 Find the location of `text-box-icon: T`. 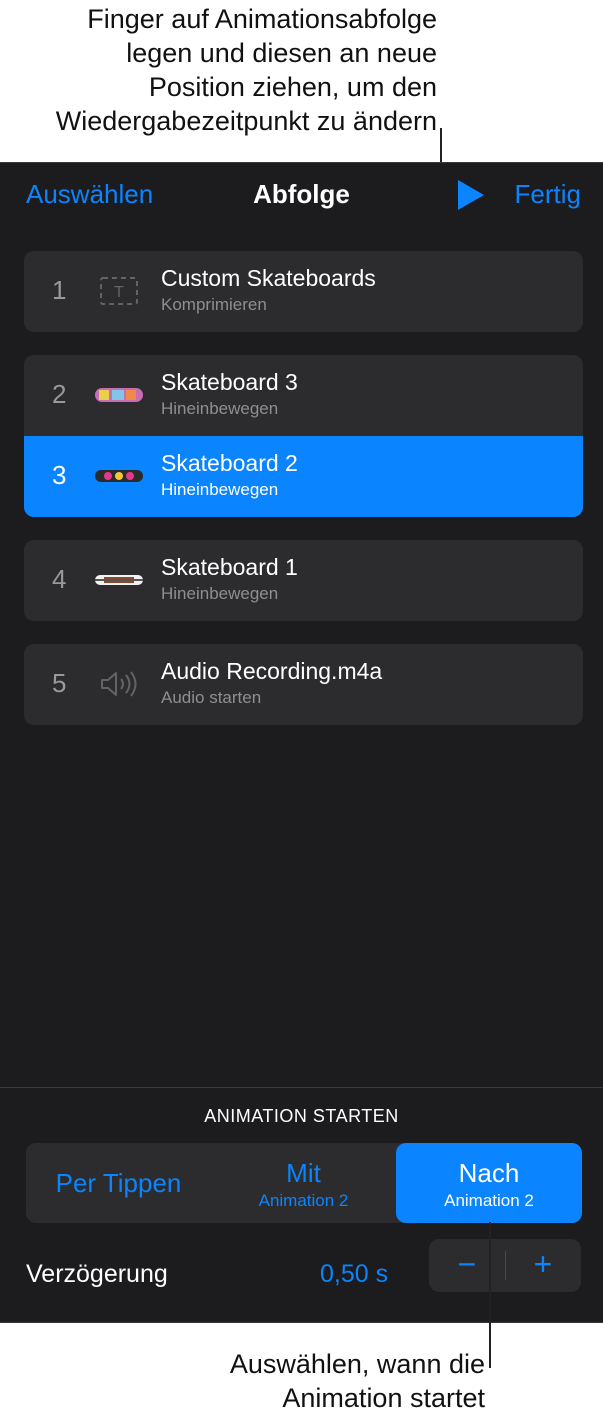

text-box-icon: T is located at coordinates (119, 291).